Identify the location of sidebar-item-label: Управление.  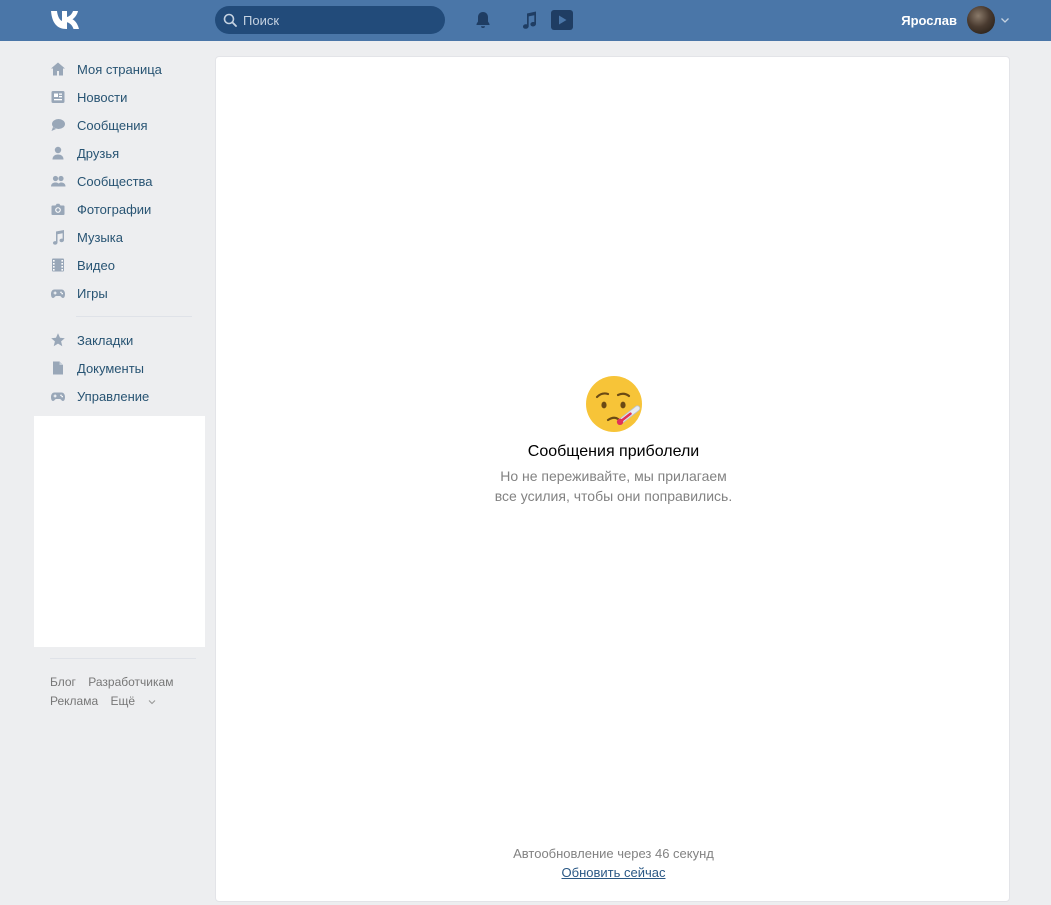
(113, 396).